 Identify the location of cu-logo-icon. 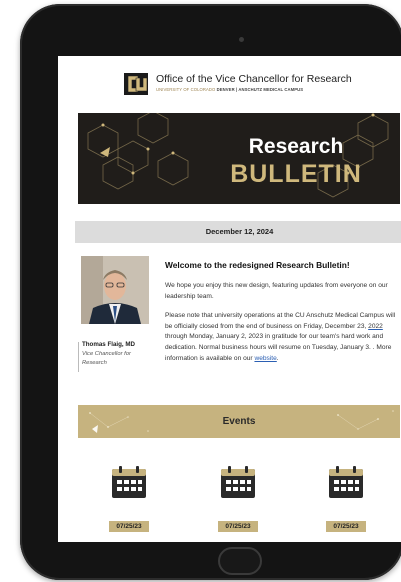
(136, 84).